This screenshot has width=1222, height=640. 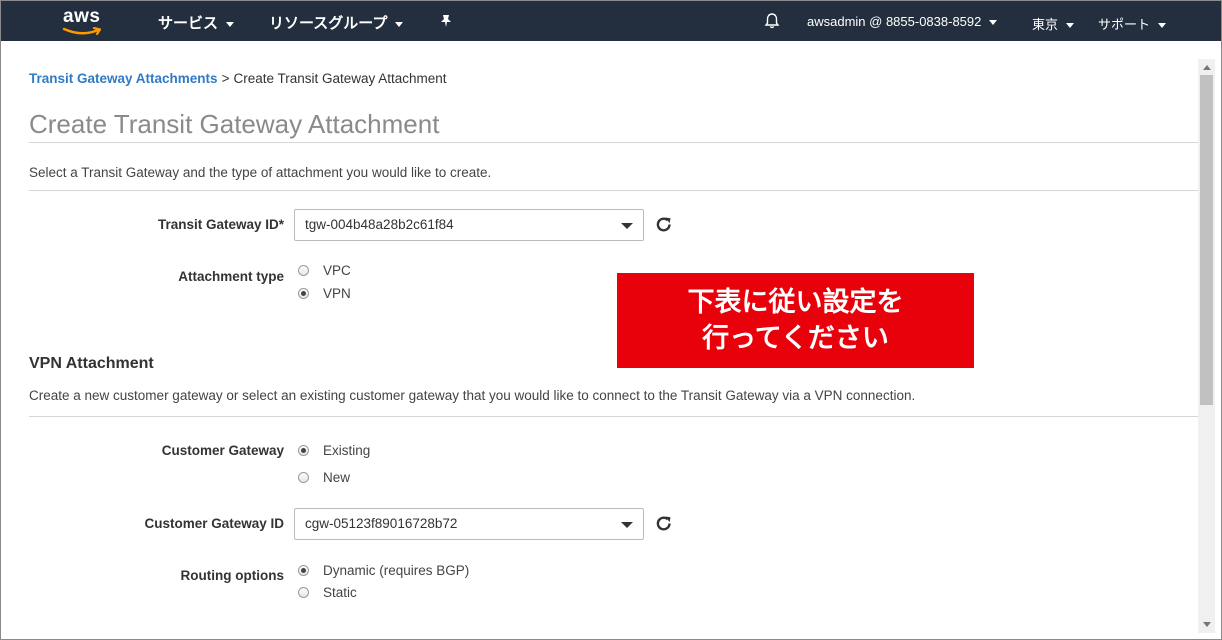 I want to click on page-title: Create Transit Gateway Attachment, so click(x=234, y=124).